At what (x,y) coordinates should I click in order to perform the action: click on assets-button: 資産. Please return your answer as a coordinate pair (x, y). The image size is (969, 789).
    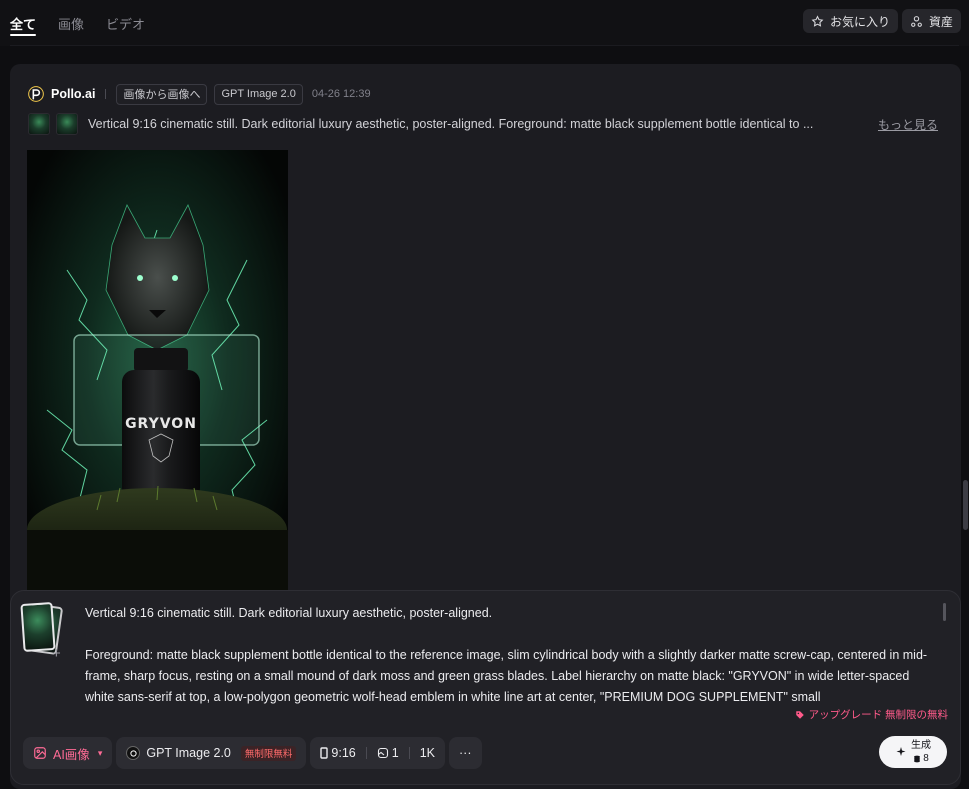
    Looking at the image, I should click on (931, 21).